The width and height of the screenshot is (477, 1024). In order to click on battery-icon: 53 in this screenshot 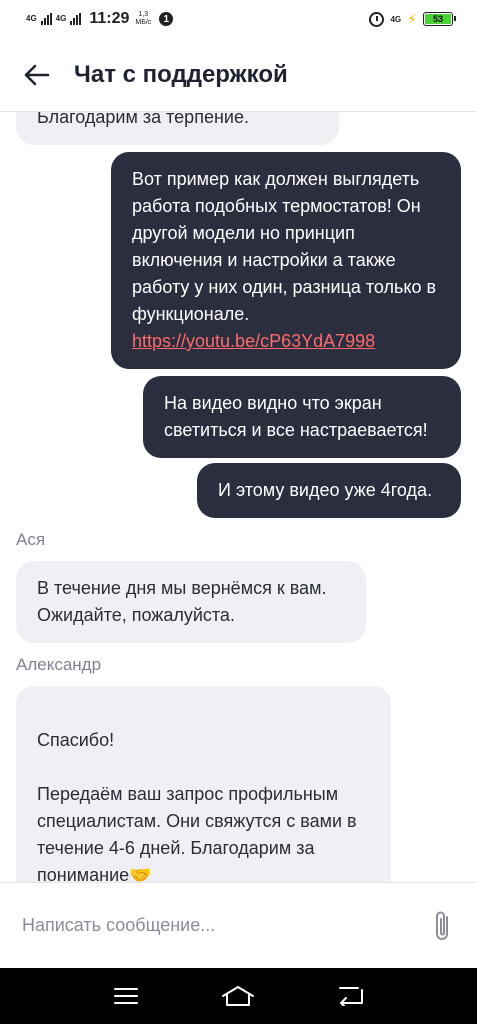, I will do `click(439, 19)`.